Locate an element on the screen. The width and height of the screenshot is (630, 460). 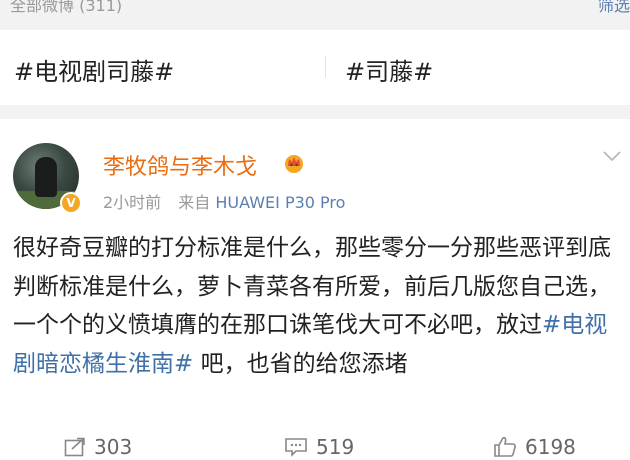
comment-button: 519 is located at coordinates (319, 447).